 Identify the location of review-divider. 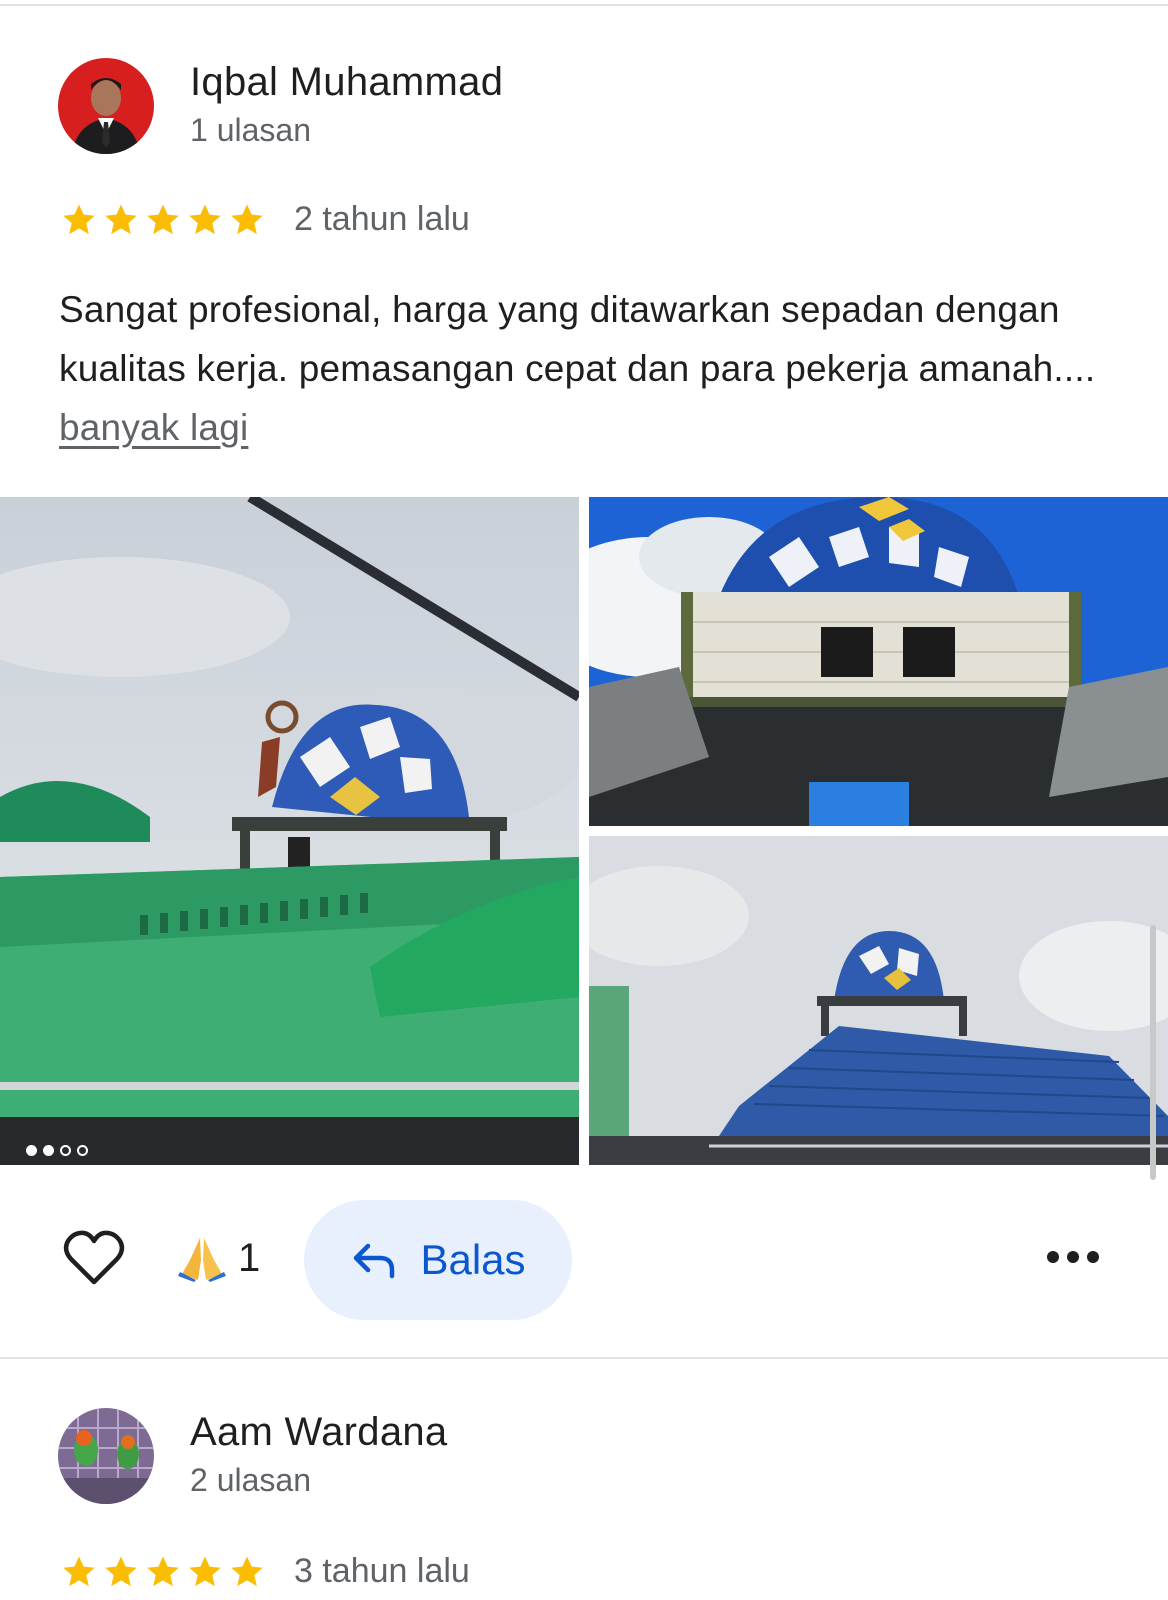
(584, 1358).